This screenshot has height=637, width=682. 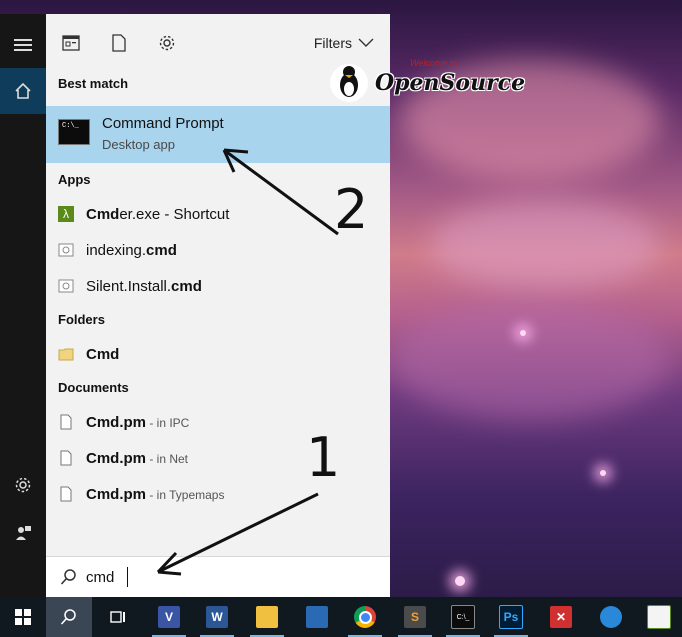 I want to click on annotation-number-1: 1, so click(x=323, y=457).